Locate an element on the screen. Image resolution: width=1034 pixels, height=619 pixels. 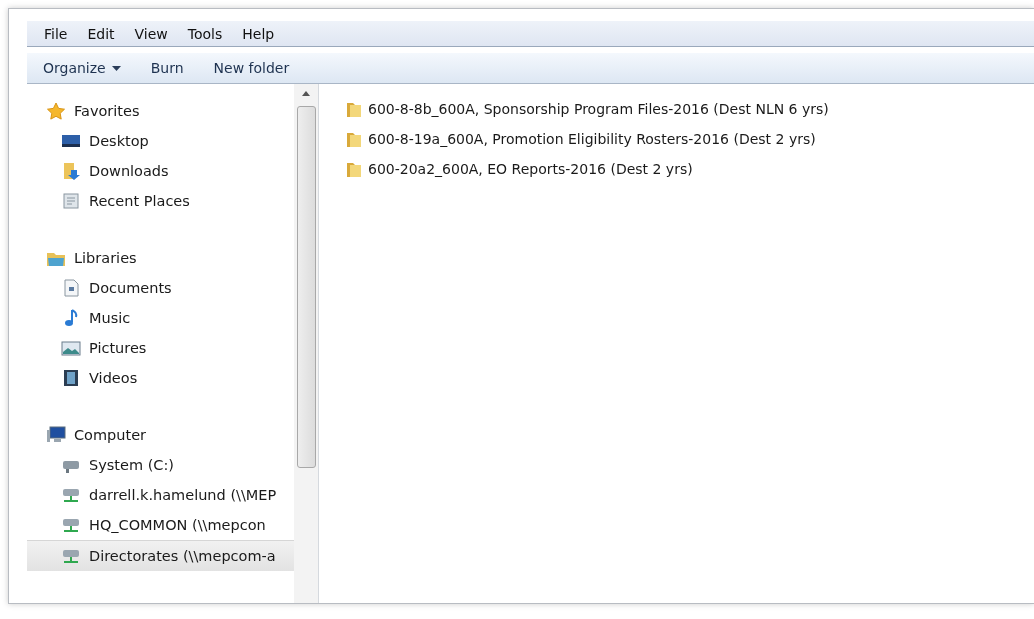
scrollbar-thumb is located at coordinates (306, 287).